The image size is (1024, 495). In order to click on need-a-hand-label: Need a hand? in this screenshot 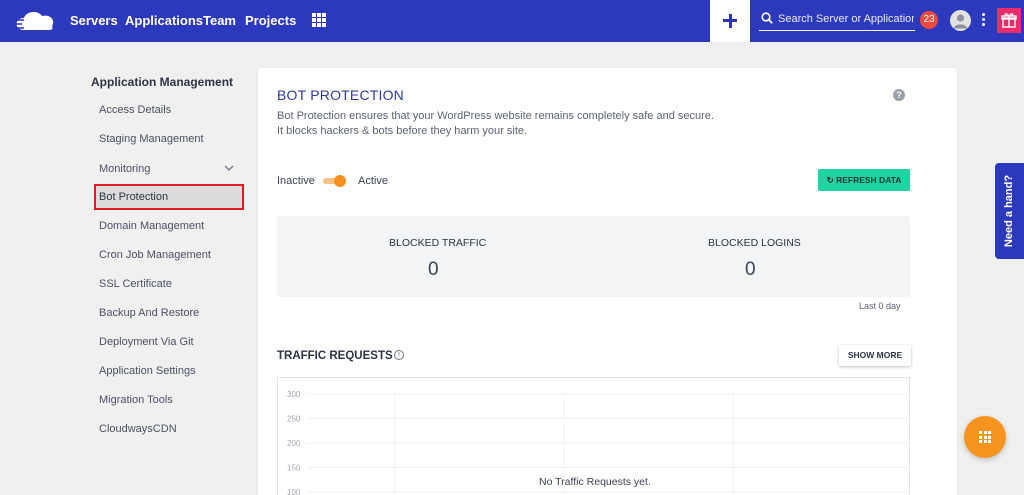, I will do `click(1009, 211)`.